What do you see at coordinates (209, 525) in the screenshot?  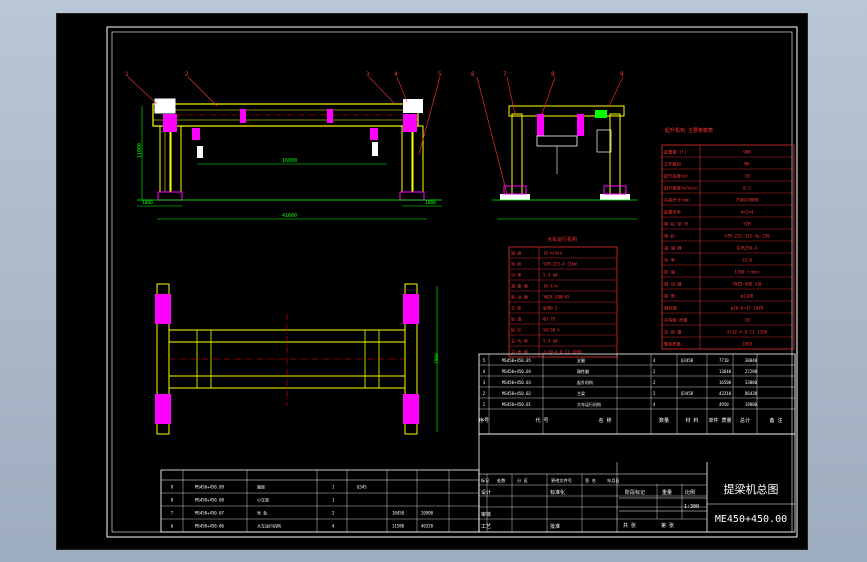 I see `bom-lower-cell: MS450+450.06` at bounding box center [209, 525].